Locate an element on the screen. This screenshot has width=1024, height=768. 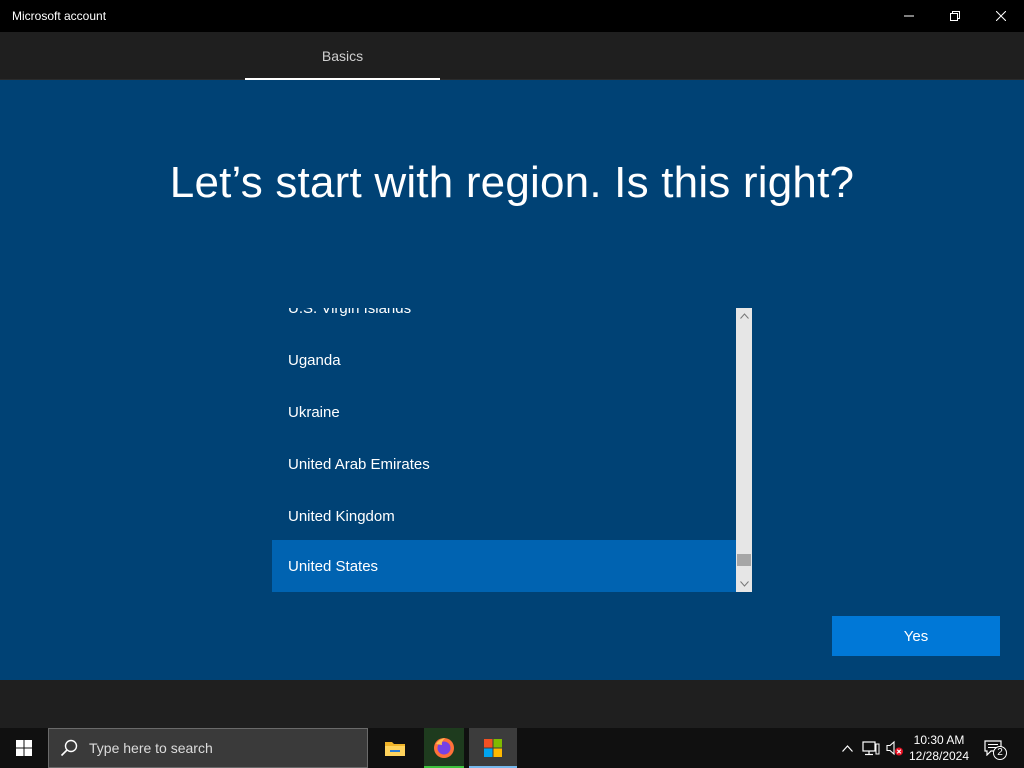
show-hidden-icons-button is located at coordinates (847, 748).